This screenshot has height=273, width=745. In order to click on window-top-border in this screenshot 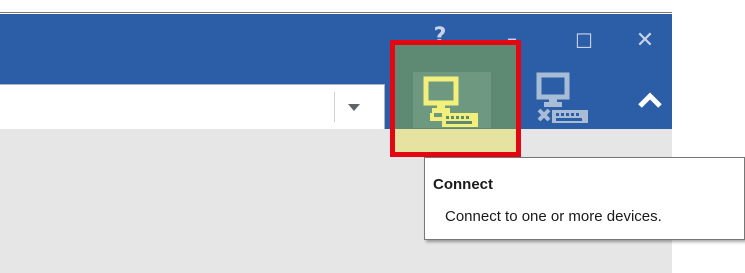, I will do `click(336, 12)`.